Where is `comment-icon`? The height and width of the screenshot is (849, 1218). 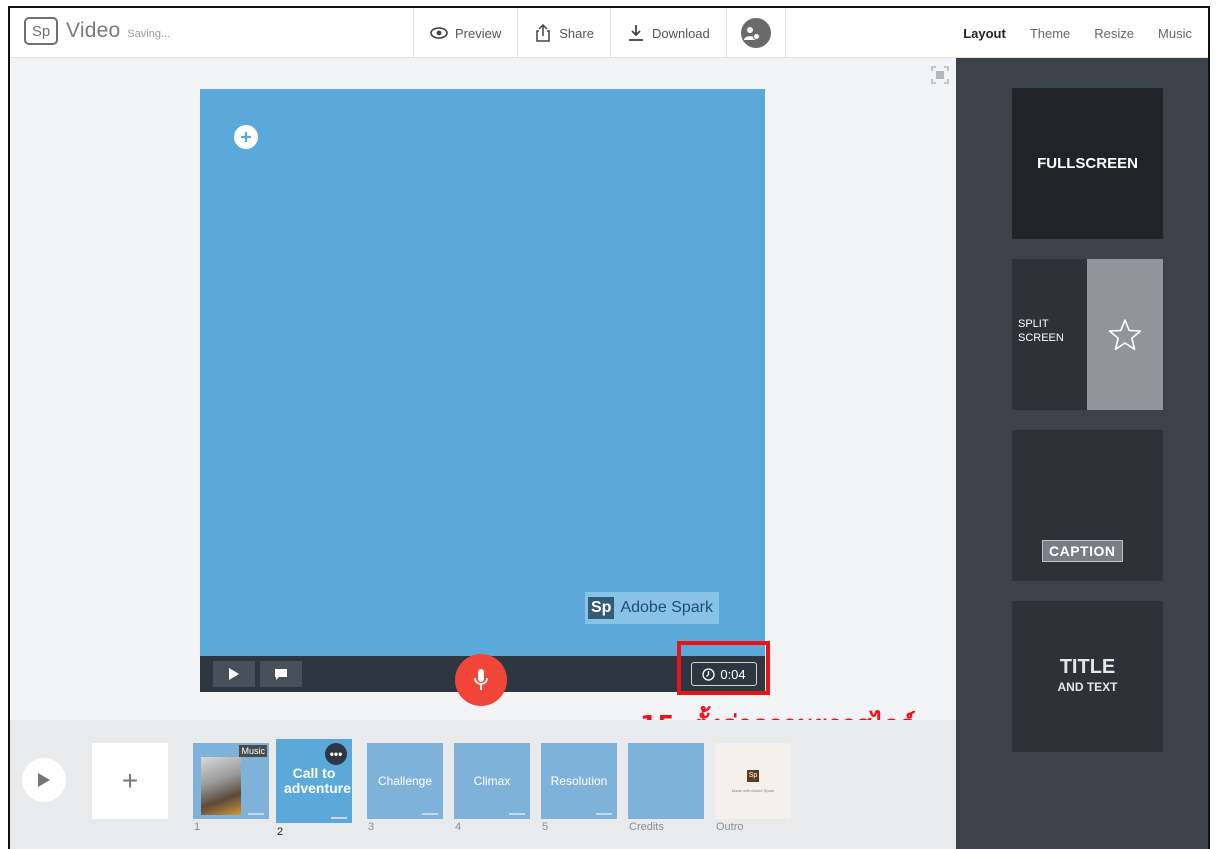 comment-icon is located at coordinates (281, 674).